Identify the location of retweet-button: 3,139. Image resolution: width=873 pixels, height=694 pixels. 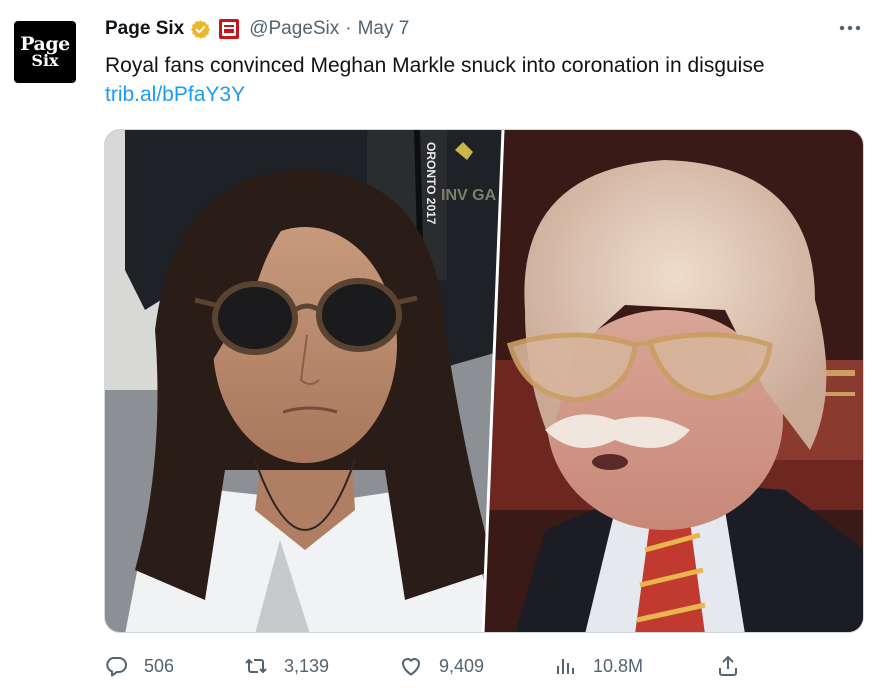
(286, 666).